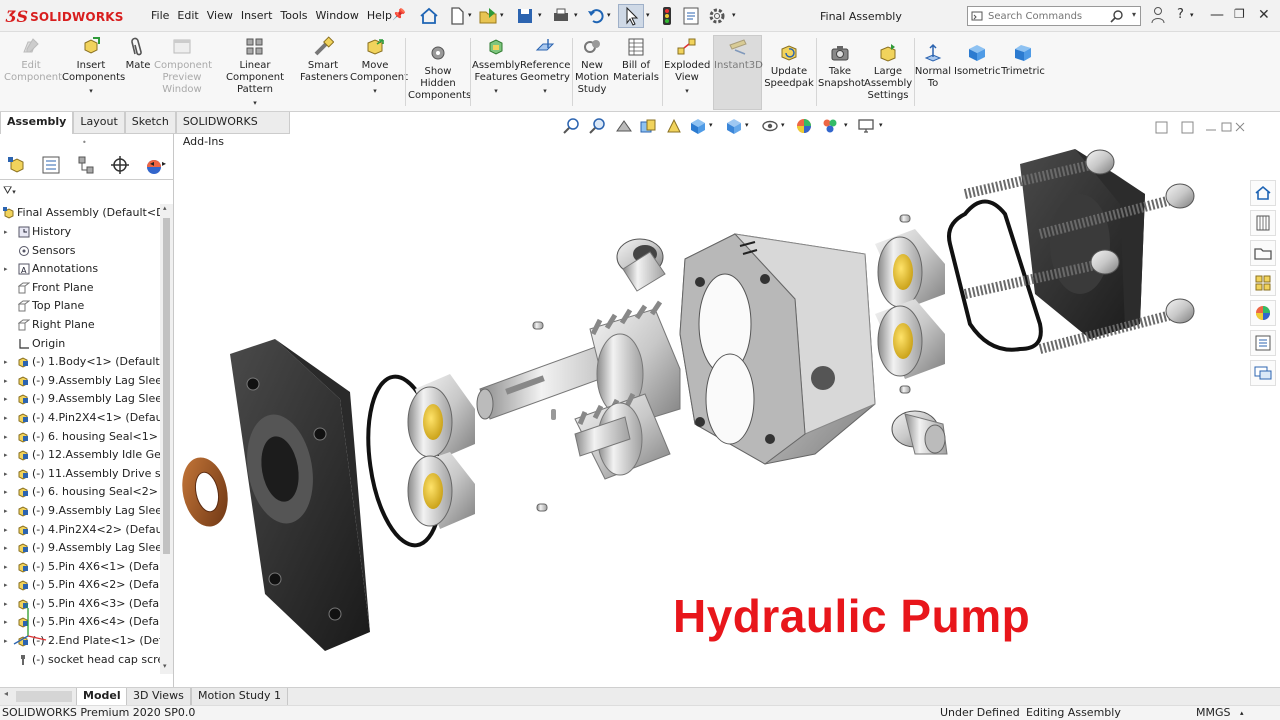  I want to click on end-cover-part, so click(1082, 244).